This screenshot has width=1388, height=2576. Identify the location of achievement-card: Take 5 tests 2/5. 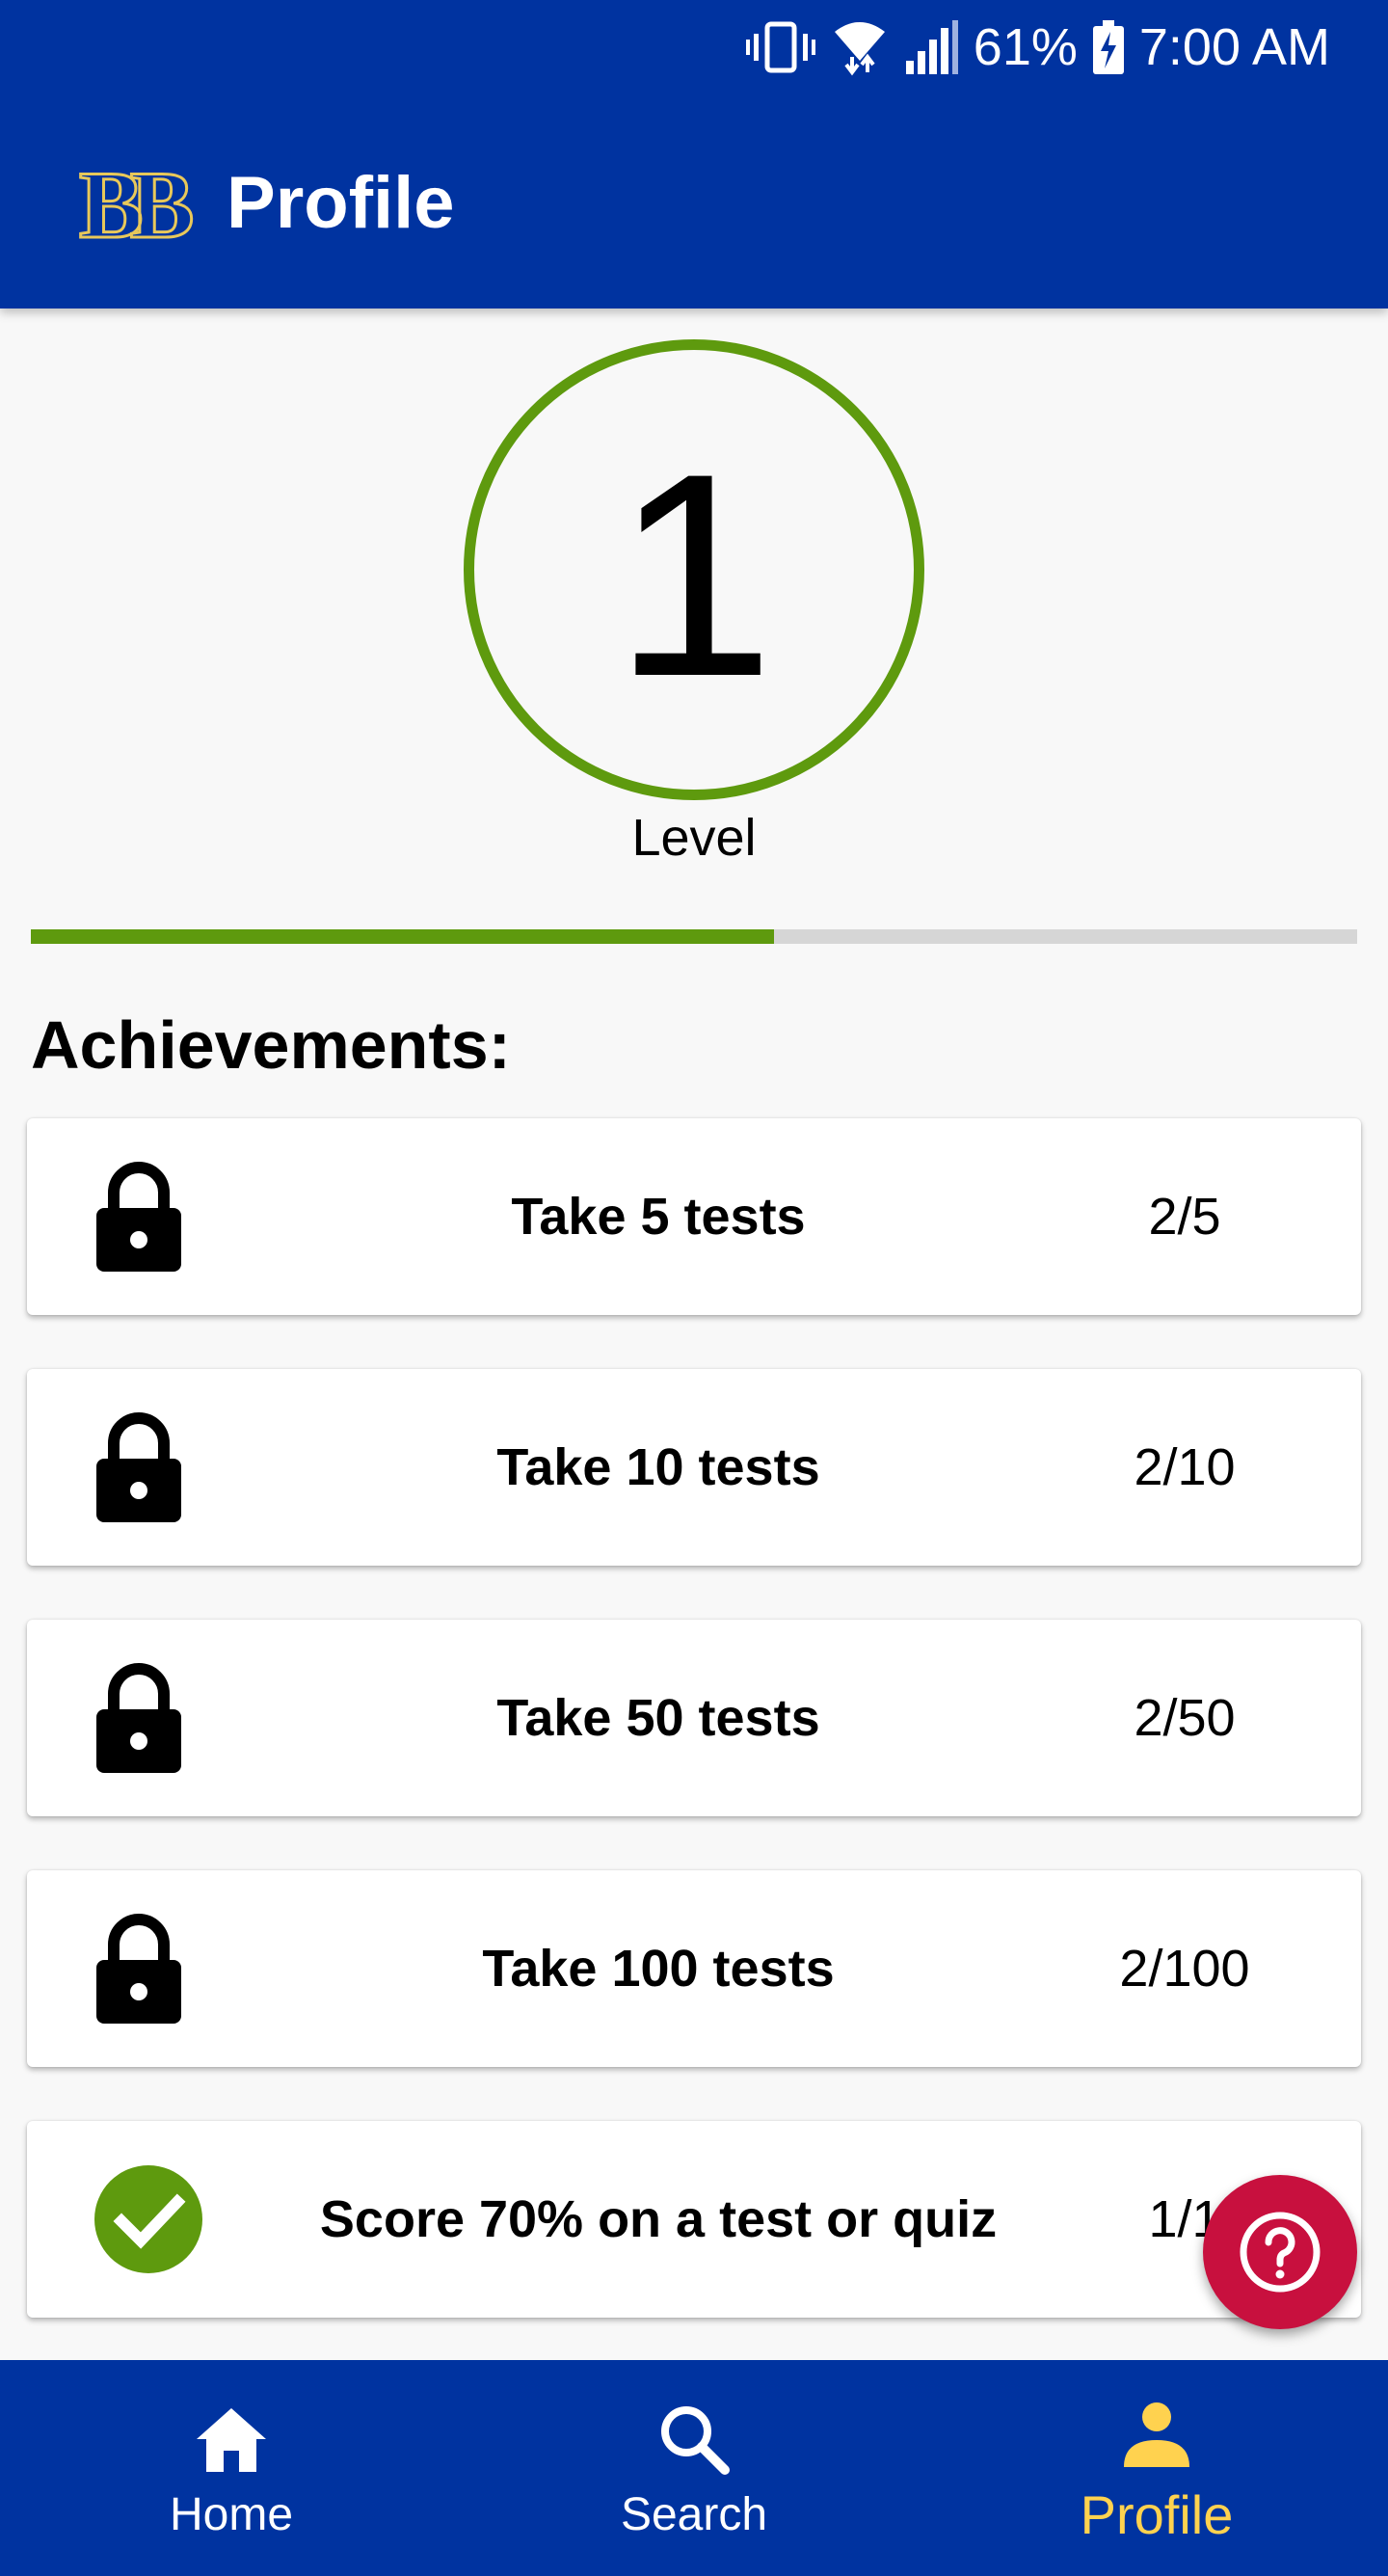
(694, 1217).